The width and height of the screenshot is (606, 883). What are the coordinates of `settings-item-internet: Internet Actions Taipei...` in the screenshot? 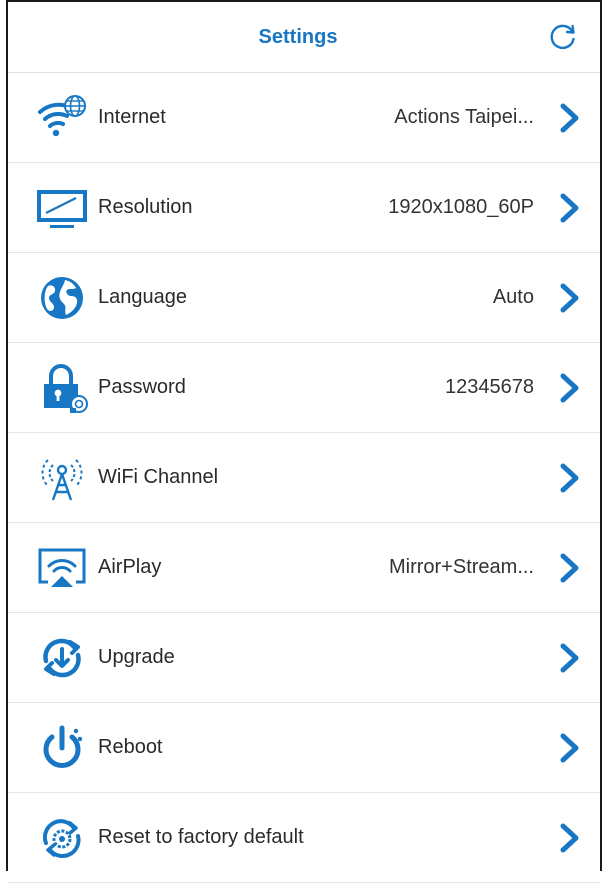 It's located at (304, 118).